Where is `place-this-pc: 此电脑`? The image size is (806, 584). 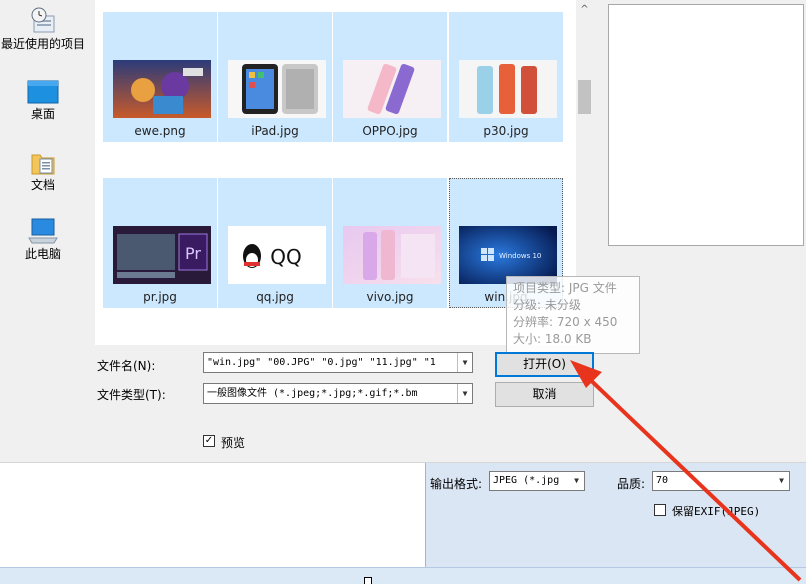 place-this-pc: 此电脑 is located at coordinates (43, 238).